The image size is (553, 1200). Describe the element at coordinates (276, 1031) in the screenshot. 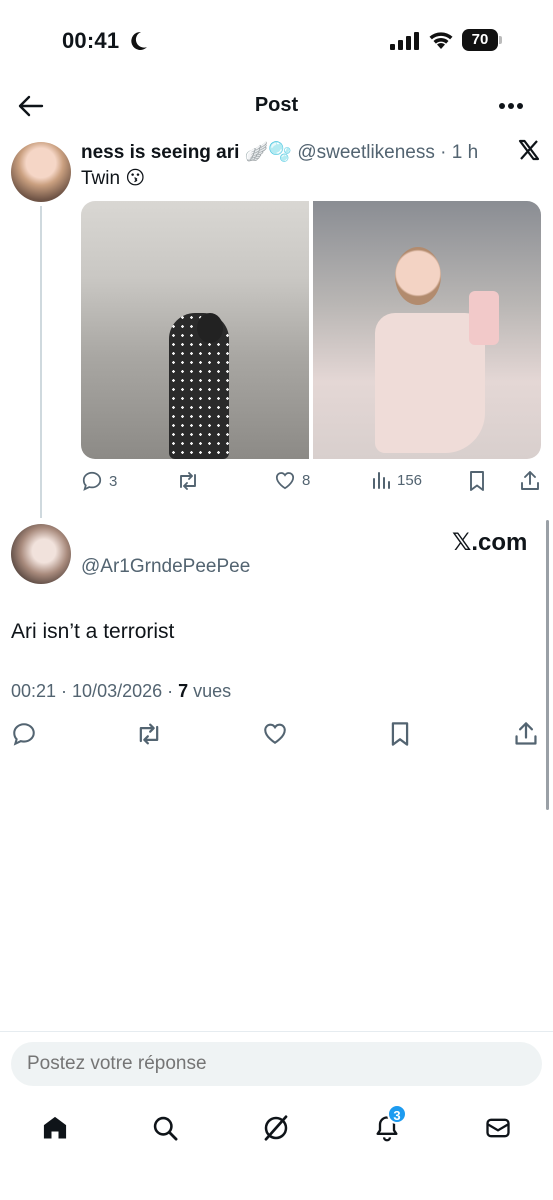

I see `divider` at that location.